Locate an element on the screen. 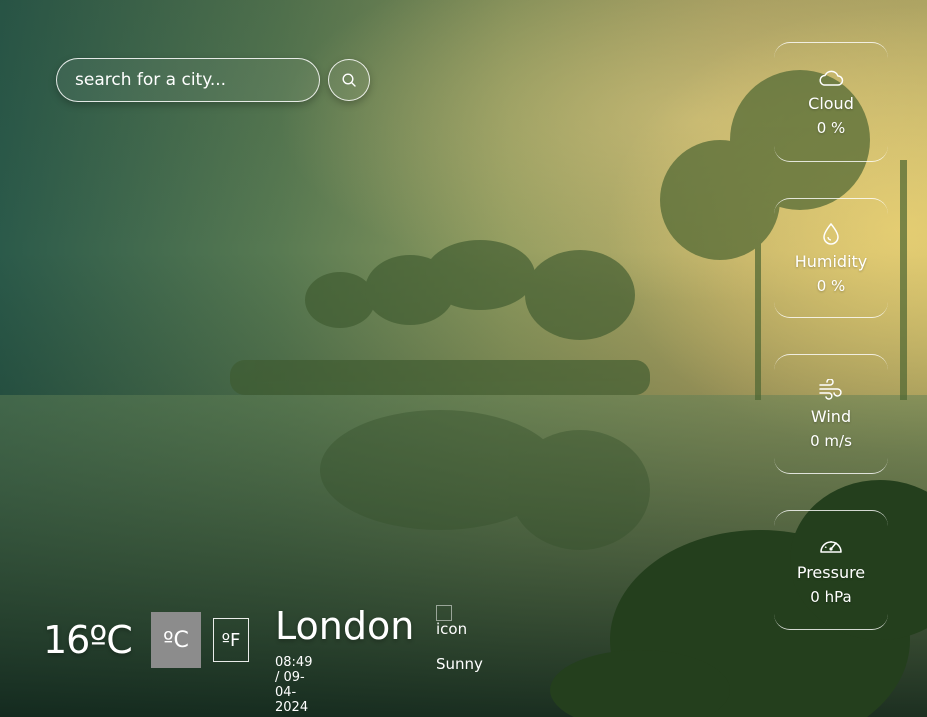 This screenshot has width=927, height=717. stat-label: Humidity is located at coordinates (831, 261).